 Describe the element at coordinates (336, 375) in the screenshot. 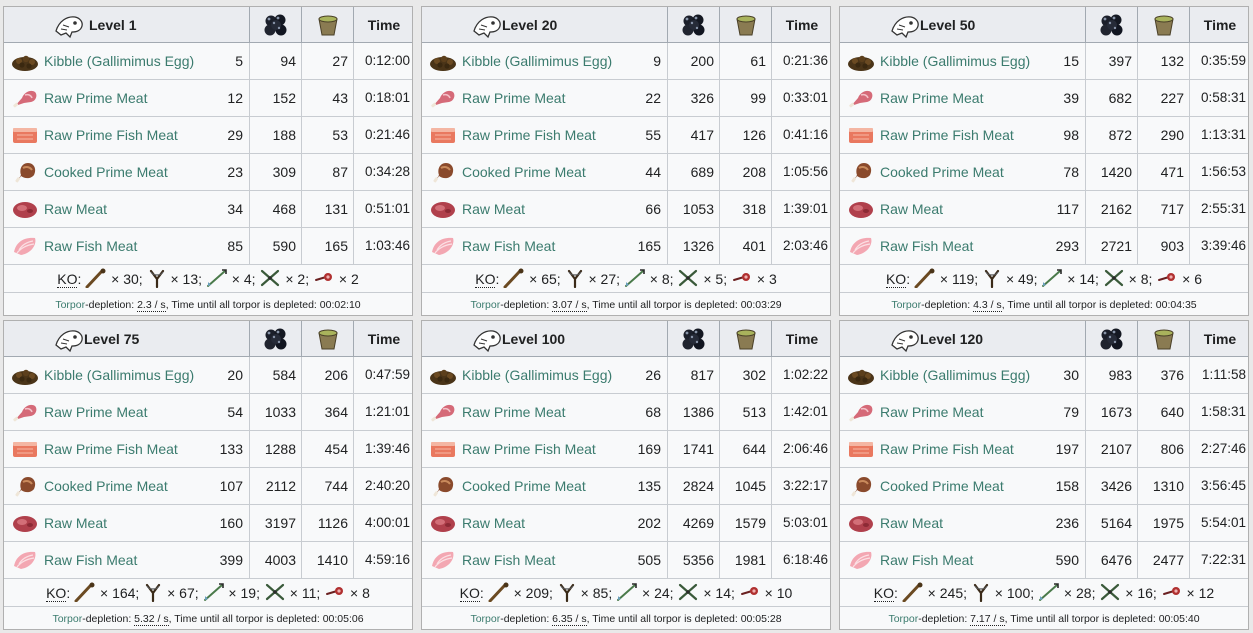

I see `narcotic-count: 206` at that location.